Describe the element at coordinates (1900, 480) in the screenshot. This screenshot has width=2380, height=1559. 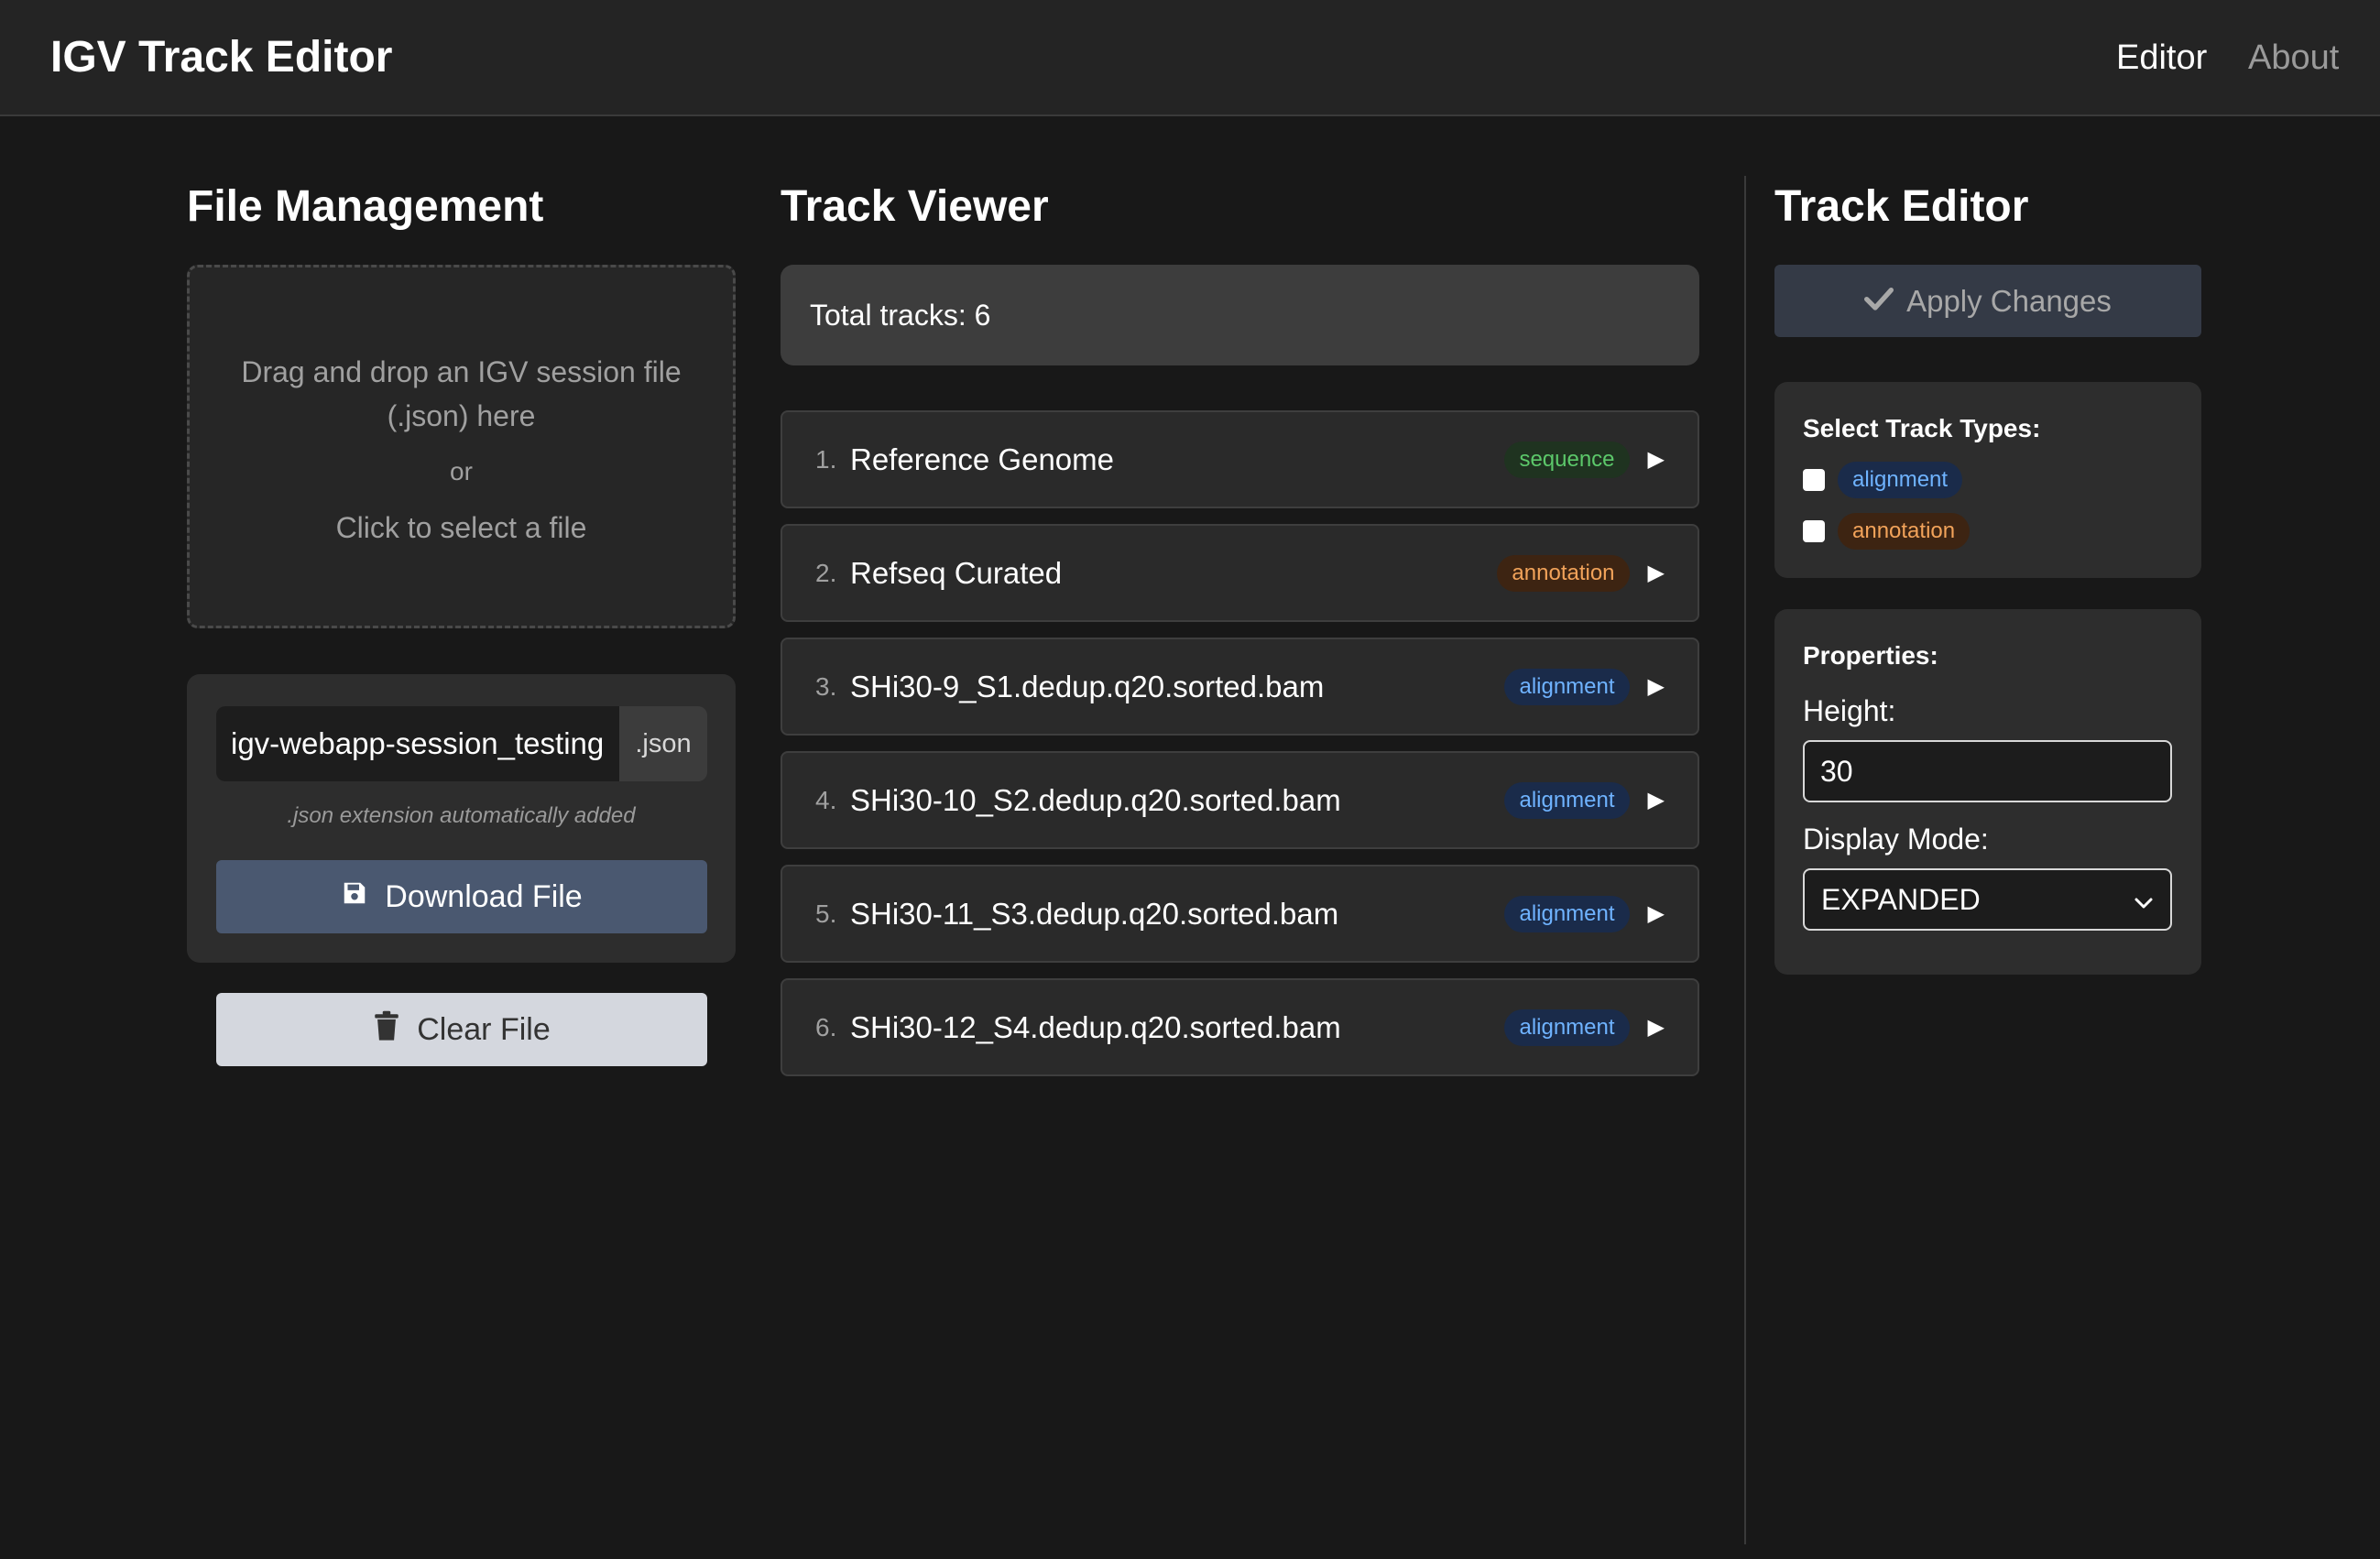
I see `alignment-type-badge: alignment` at that location.